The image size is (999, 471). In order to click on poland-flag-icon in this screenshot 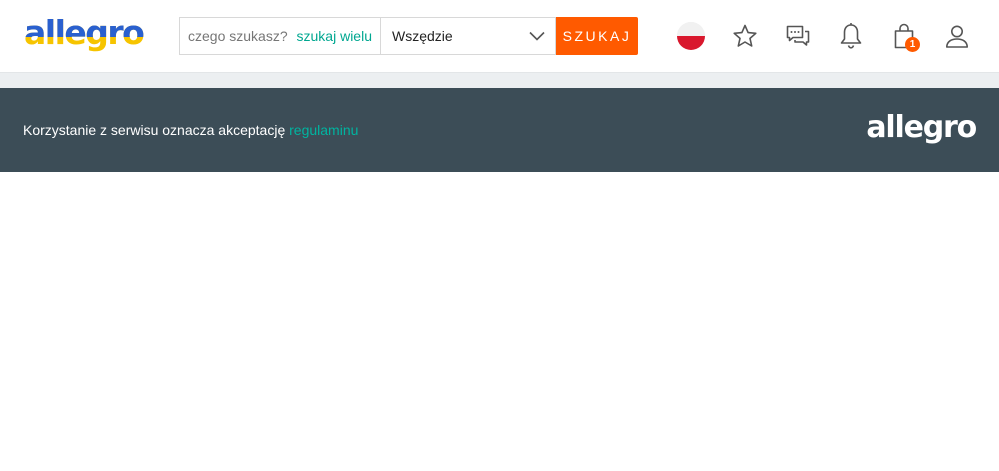, I will do `click(691, 36)`.